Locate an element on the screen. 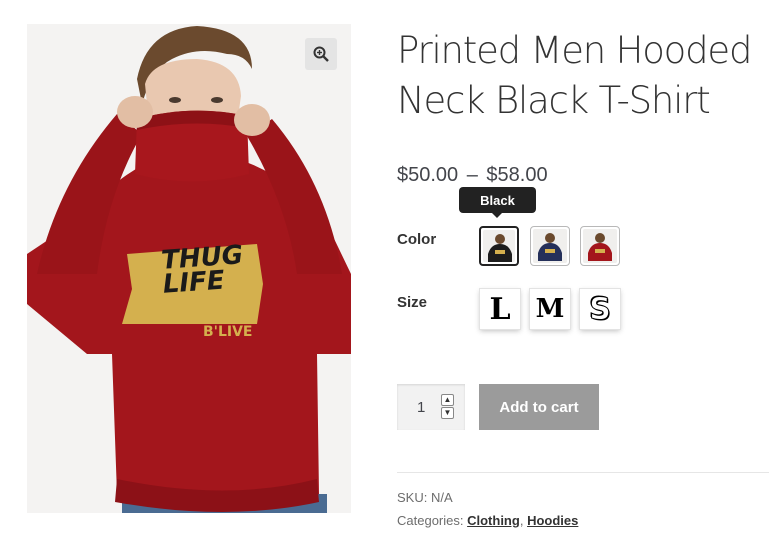 This screenshot has height=547, width=769. zoom-button is located at coordinates (321, 54).